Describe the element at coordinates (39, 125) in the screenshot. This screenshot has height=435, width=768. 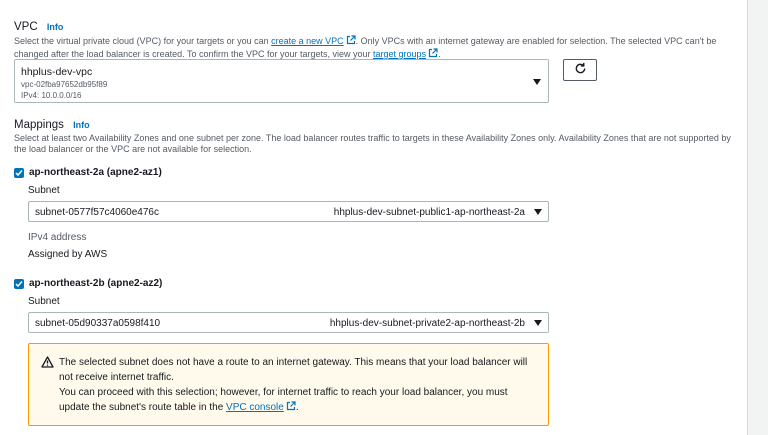
I see `mappings-label: Mappings` at that location.